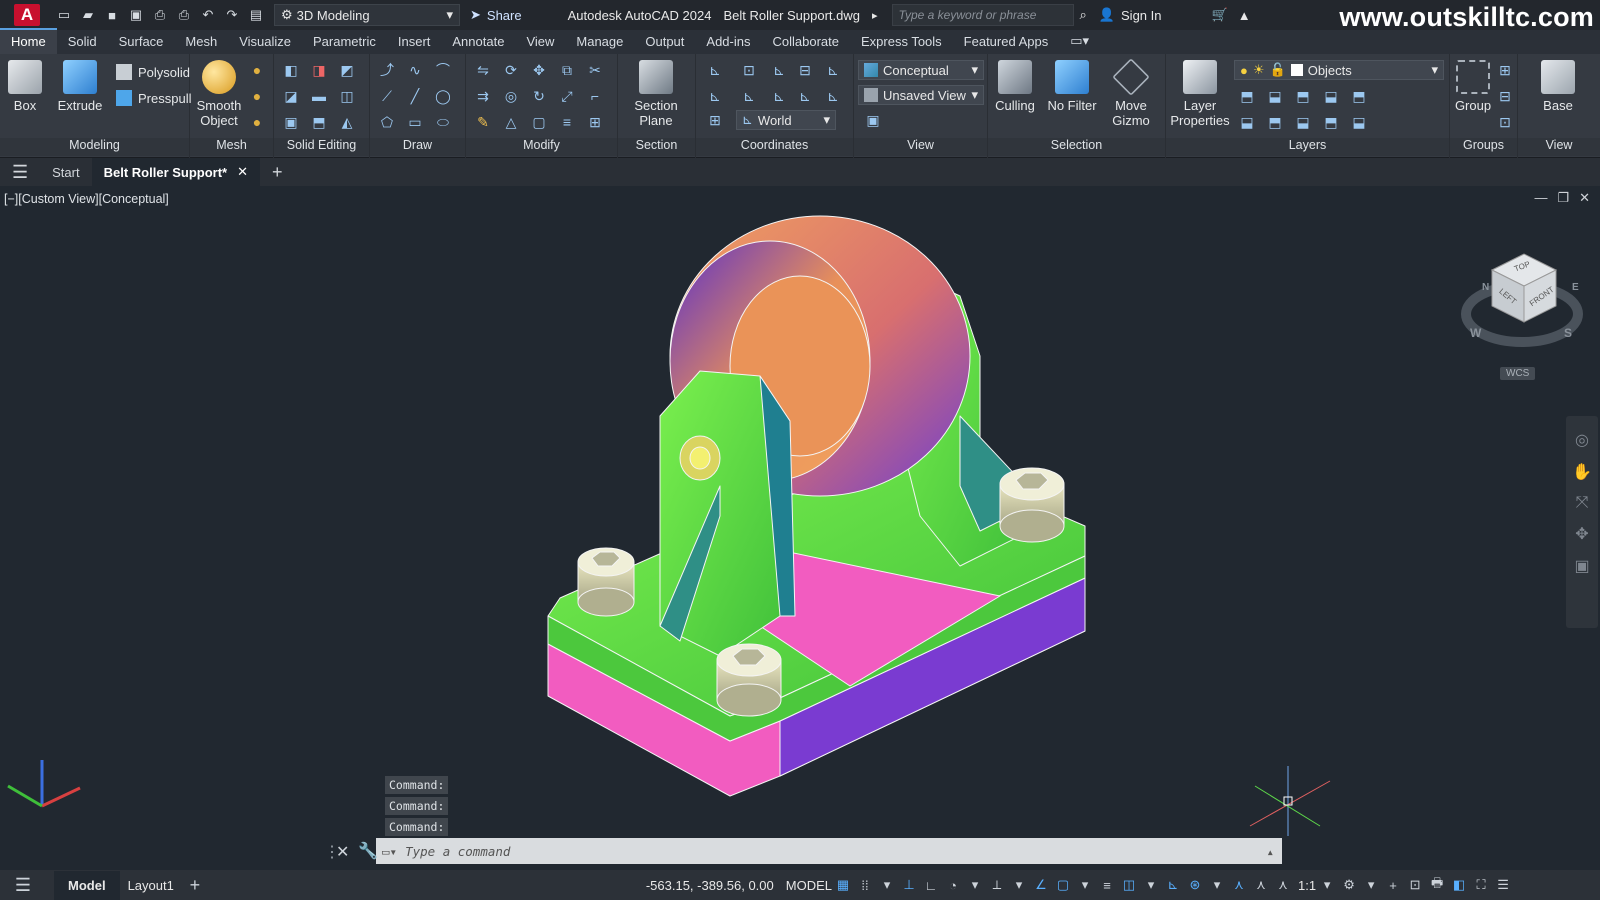  Describe the element at coordinates (1582, 472) in the screenshot. I see `pan-icon: ✋` at that location.